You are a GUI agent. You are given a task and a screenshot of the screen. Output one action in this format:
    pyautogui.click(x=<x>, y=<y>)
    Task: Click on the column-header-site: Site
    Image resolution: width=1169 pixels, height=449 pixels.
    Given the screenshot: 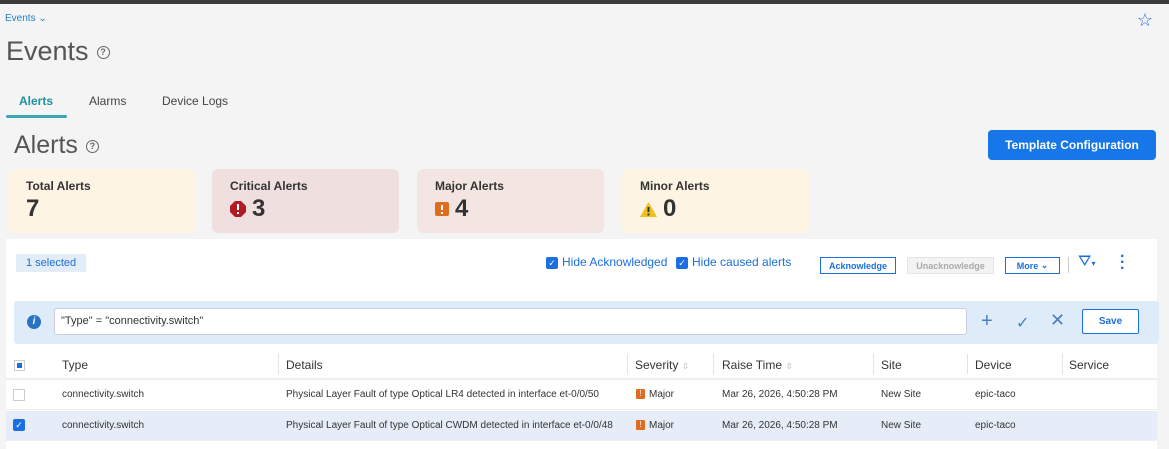 What is the action you would take?
    pyautogui.click(x=891, y=365)
    